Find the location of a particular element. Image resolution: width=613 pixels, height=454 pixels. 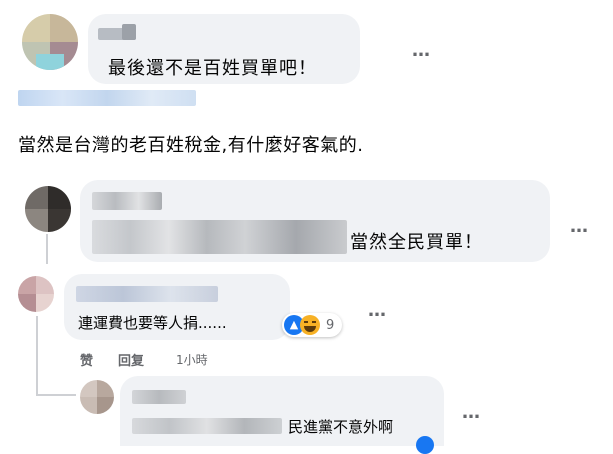

comment-bubble: 當然全民買單！ is located at coordinates (315, 221).